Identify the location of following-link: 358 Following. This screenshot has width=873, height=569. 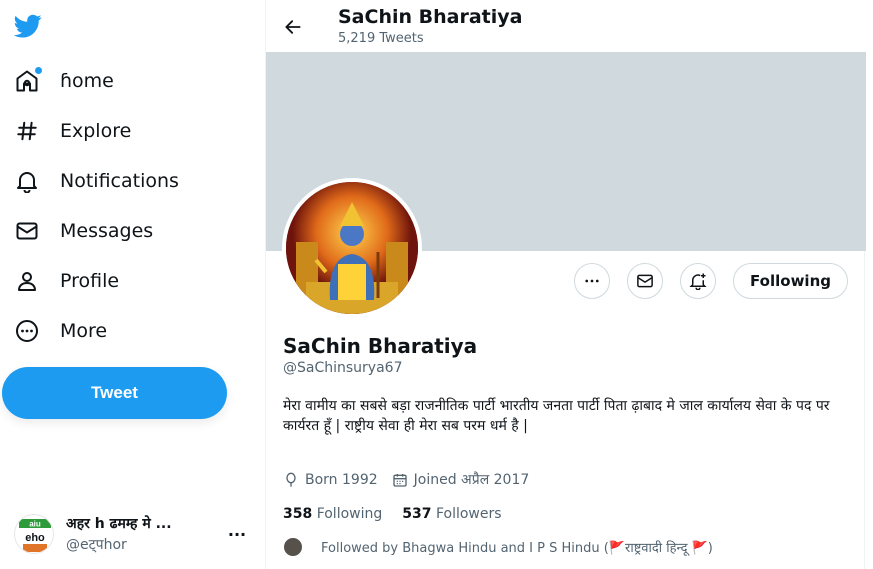
(332, 514).